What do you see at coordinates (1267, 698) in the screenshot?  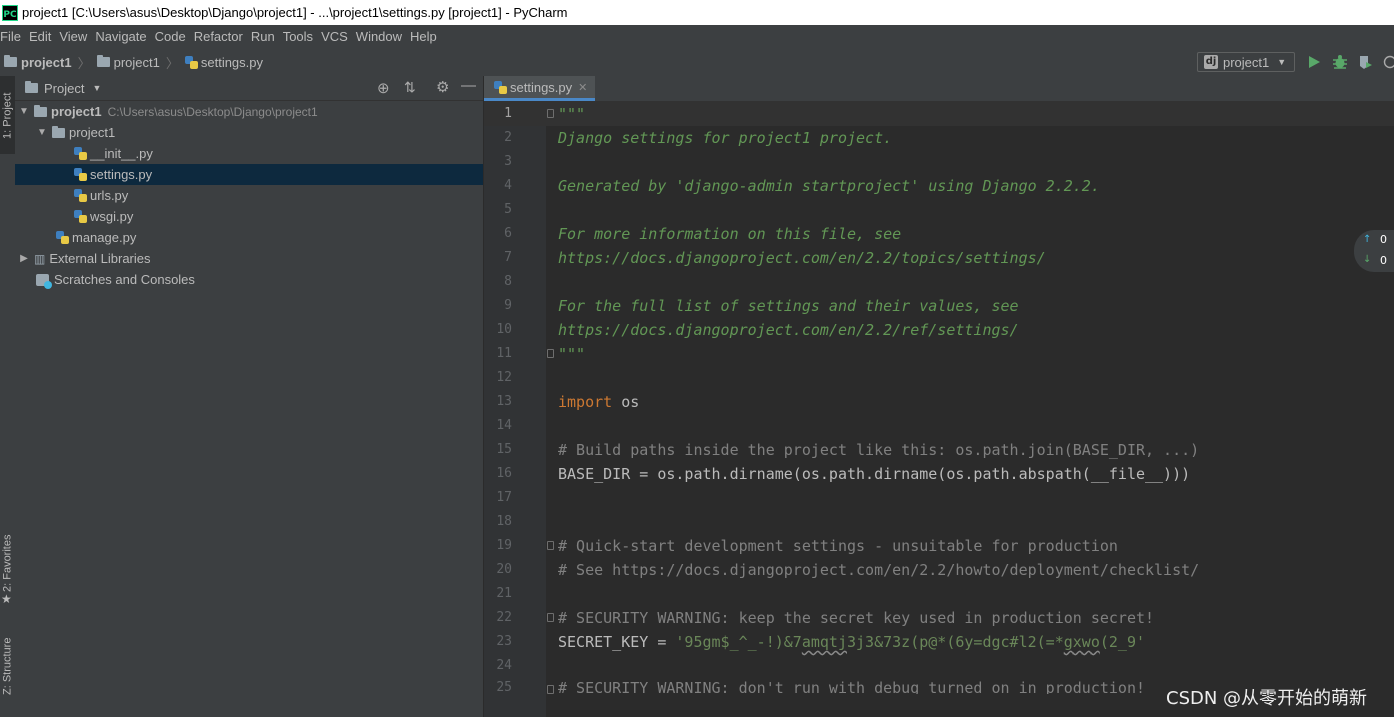 I see `watermark: CSDN @从零开始的萌新` at bounding box center [1267, 698].